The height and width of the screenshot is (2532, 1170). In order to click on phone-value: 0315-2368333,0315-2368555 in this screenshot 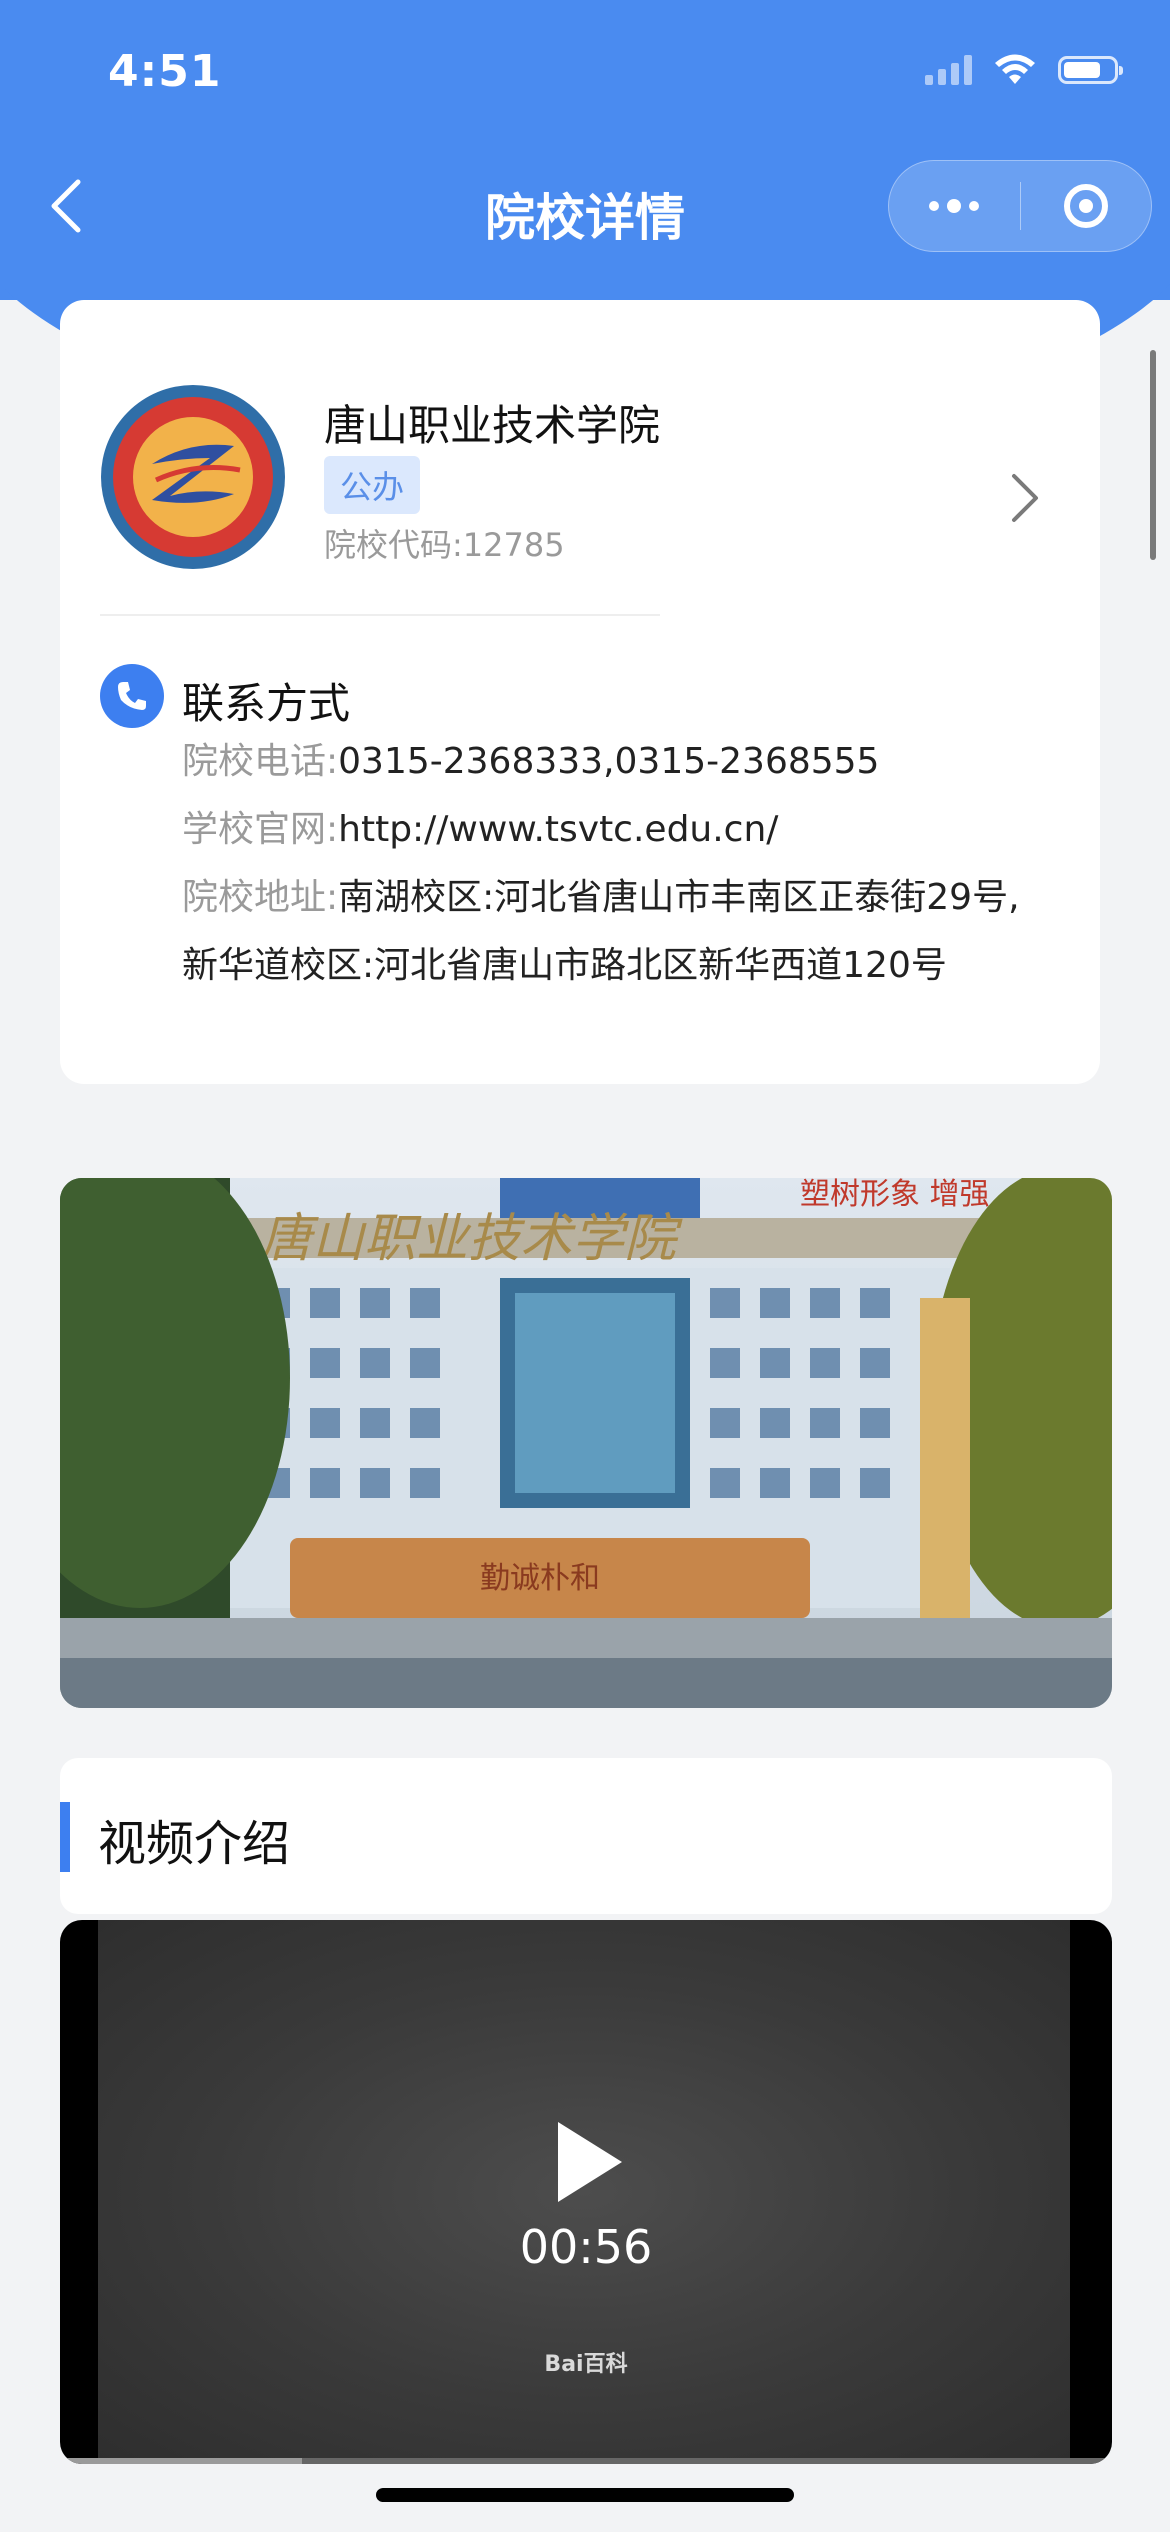, I will do `click(608, 761)`.